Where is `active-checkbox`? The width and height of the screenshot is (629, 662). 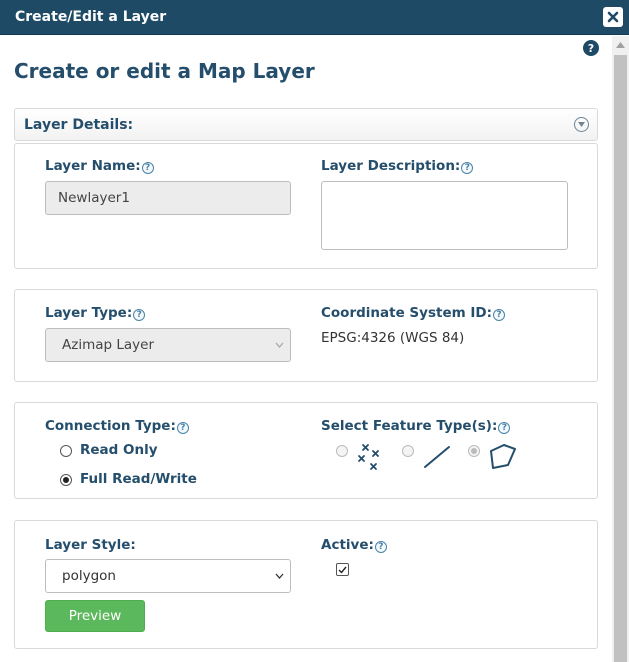 active-checkbox is located at coordinates (342, 569).